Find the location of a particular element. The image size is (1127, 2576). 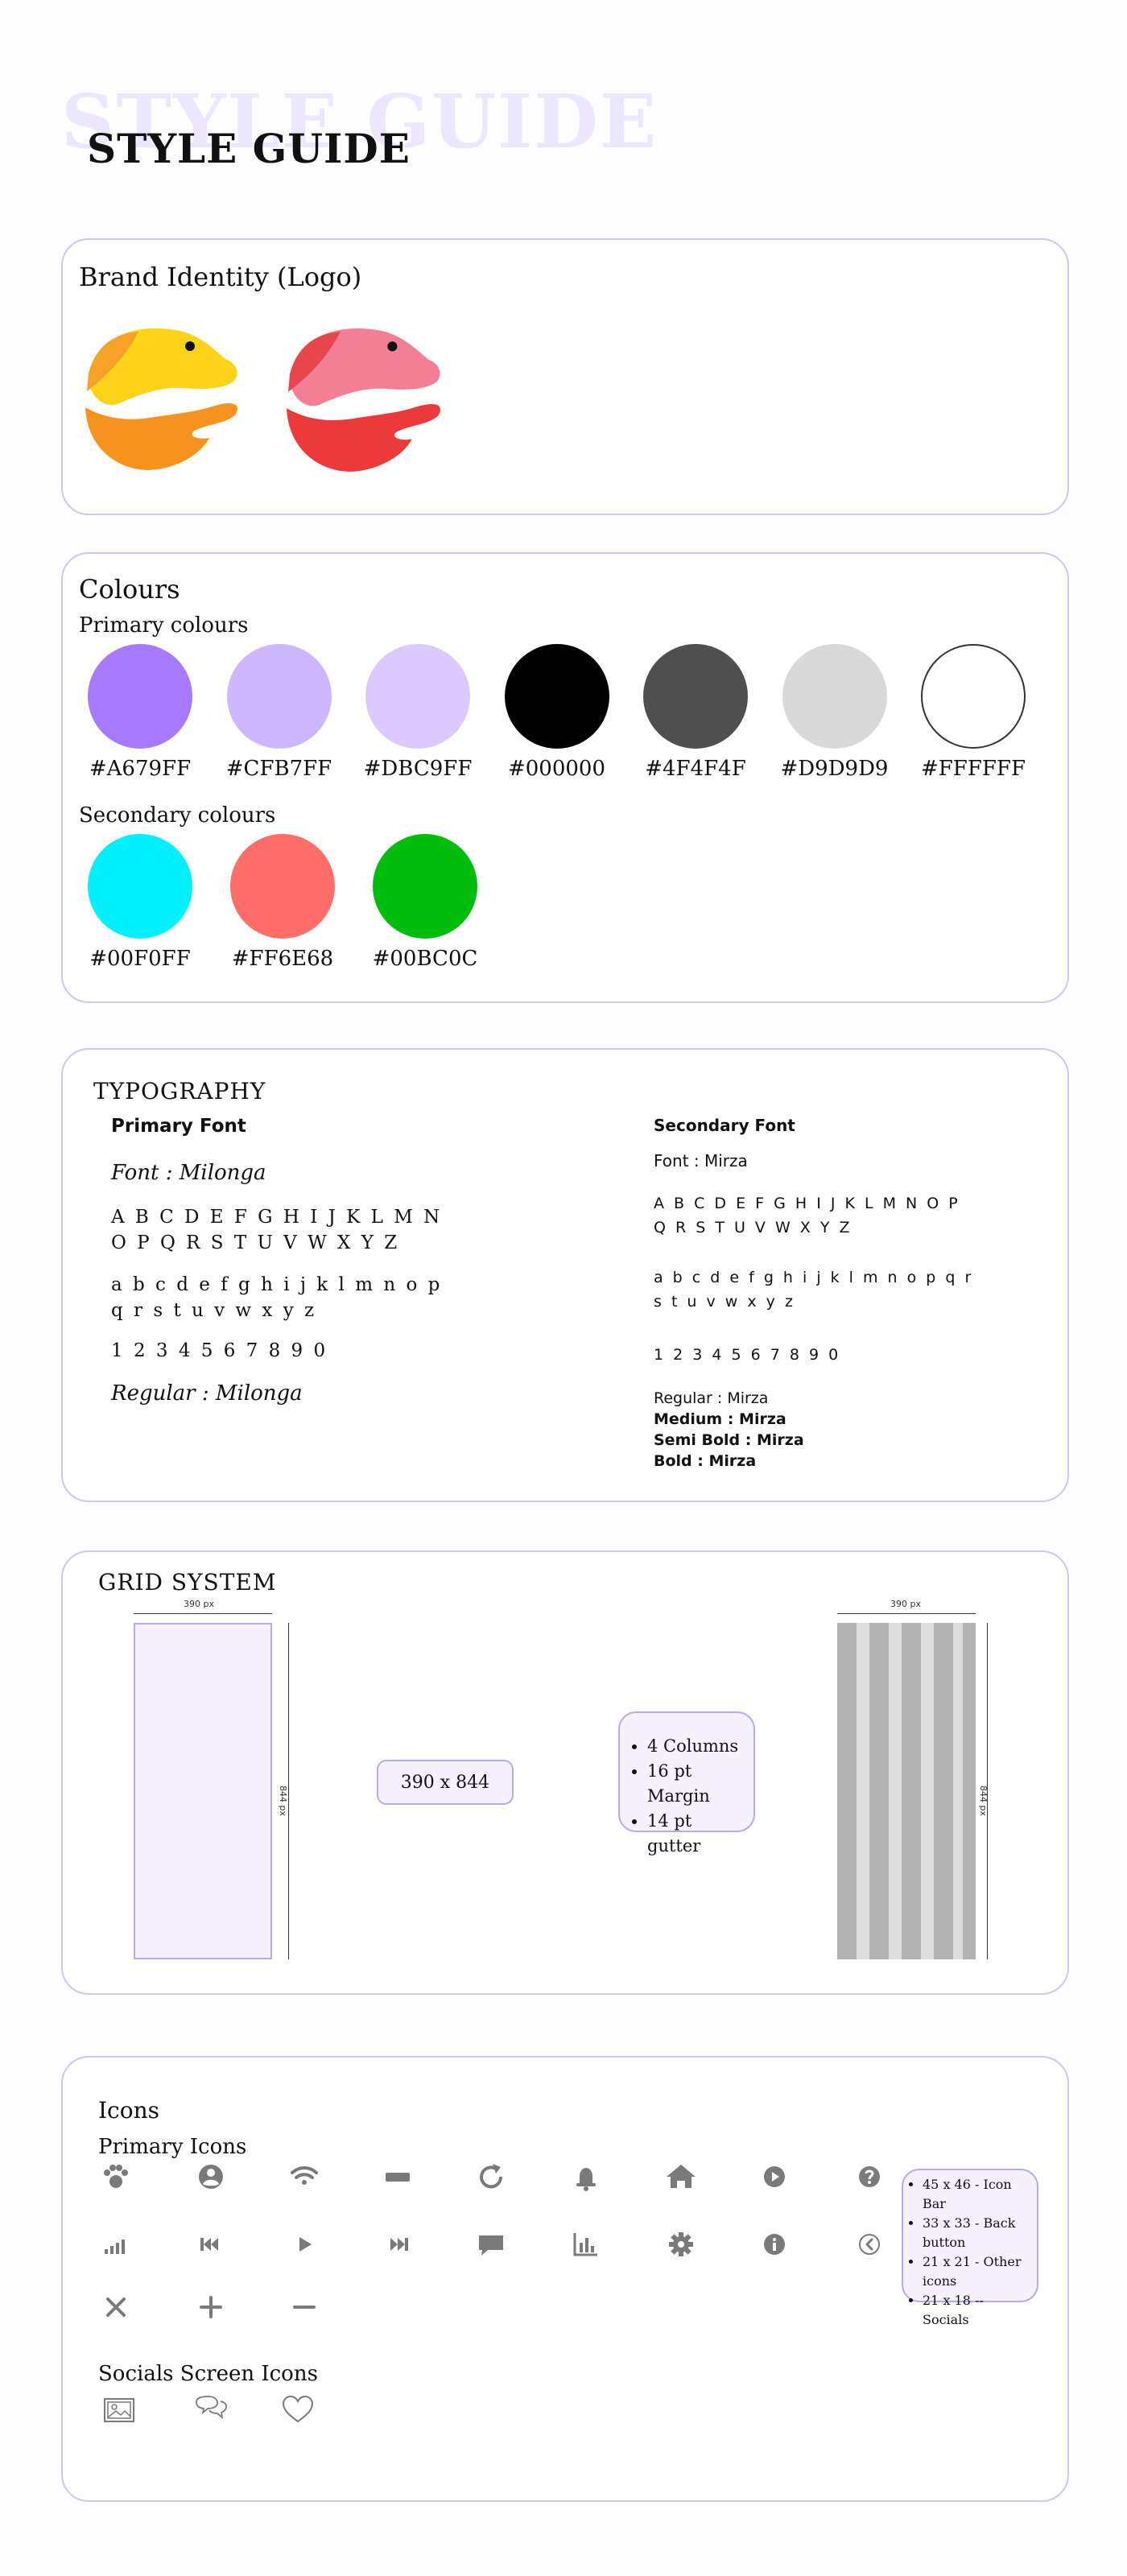

logo-eye is located at coordinates (392, 346).